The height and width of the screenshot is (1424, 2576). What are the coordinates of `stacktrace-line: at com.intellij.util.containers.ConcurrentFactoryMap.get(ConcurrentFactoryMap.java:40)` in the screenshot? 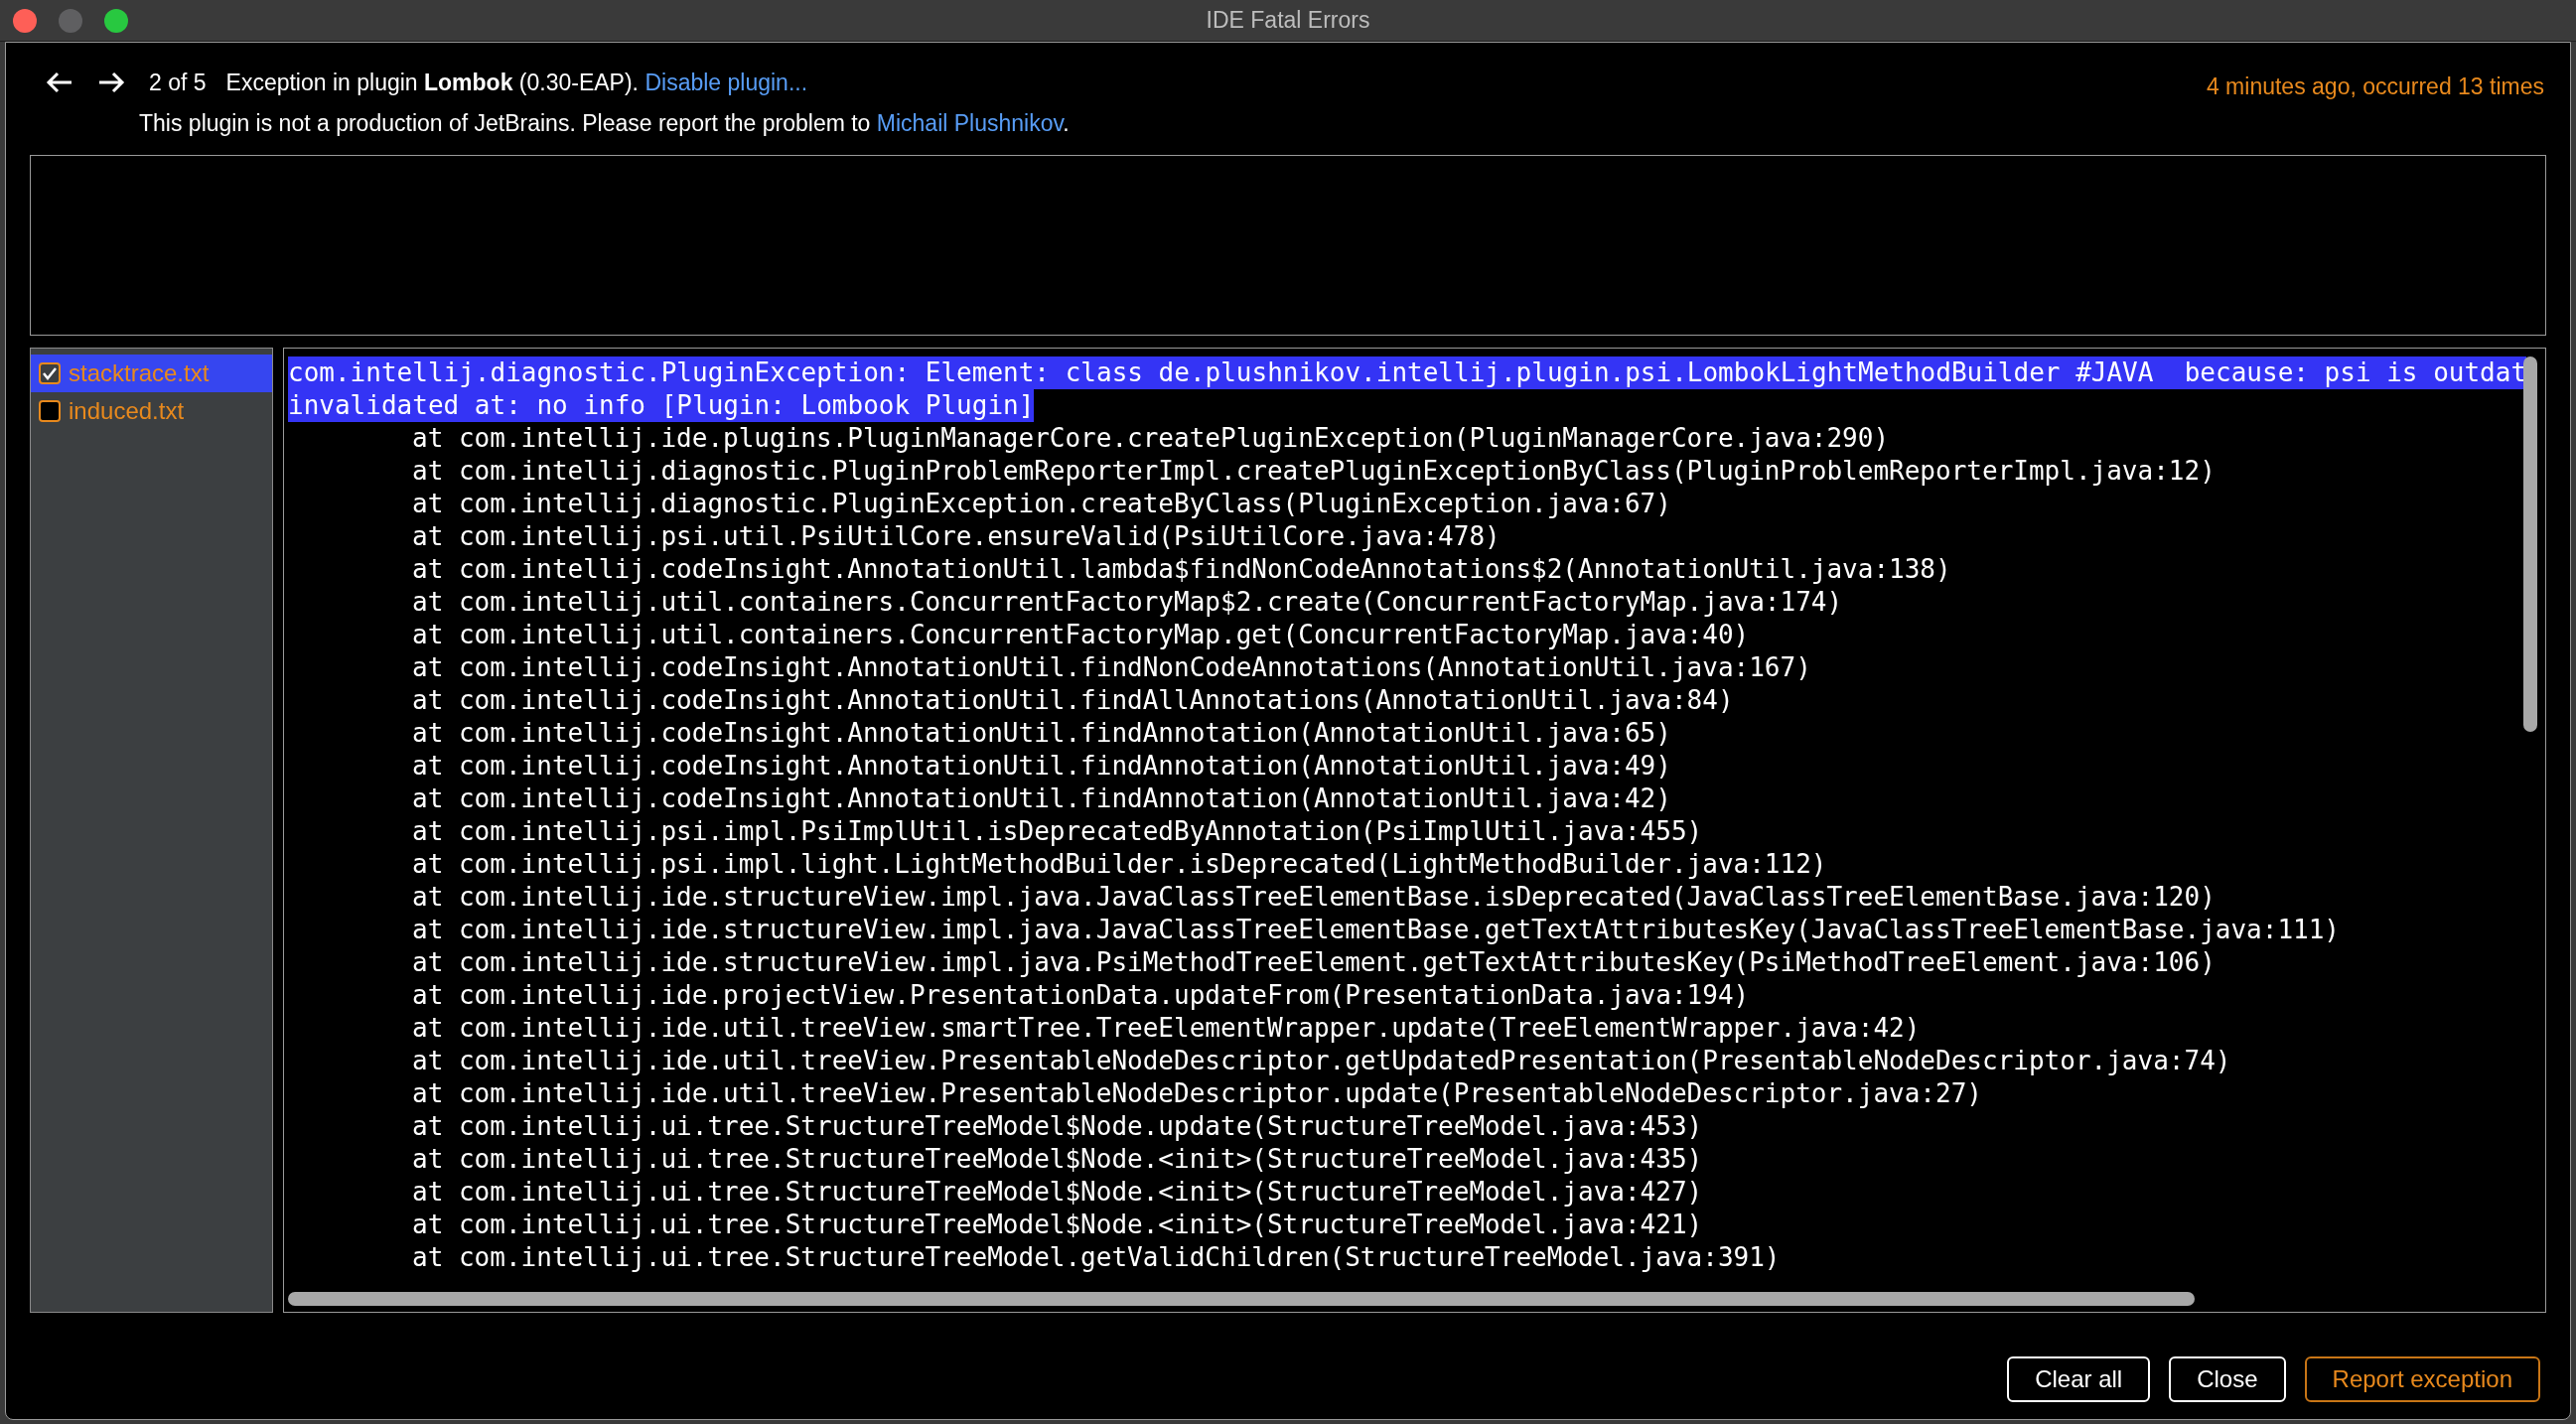 It's located at (1081, 635).